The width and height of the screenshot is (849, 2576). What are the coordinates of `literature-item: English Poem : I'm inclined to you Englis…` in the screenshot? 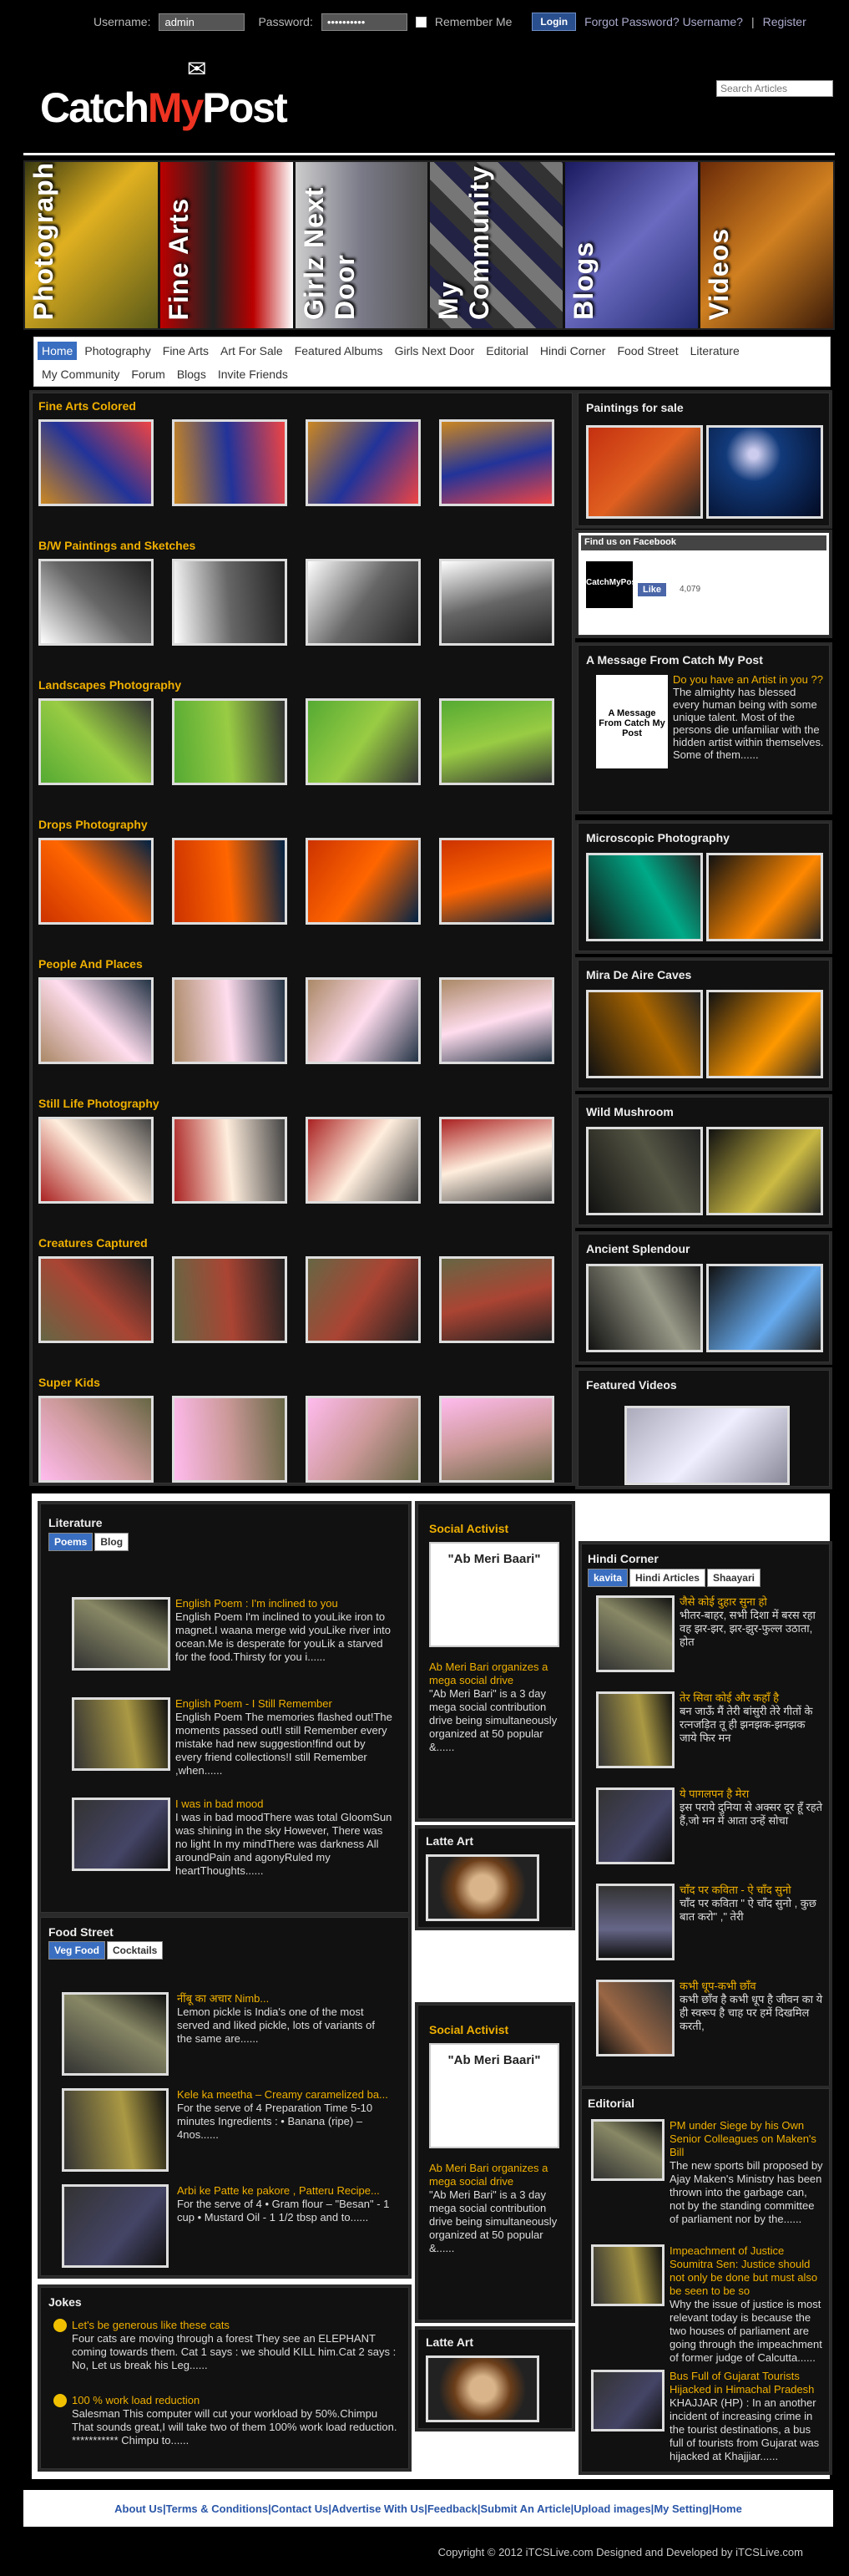 It's located at (284, 1644).